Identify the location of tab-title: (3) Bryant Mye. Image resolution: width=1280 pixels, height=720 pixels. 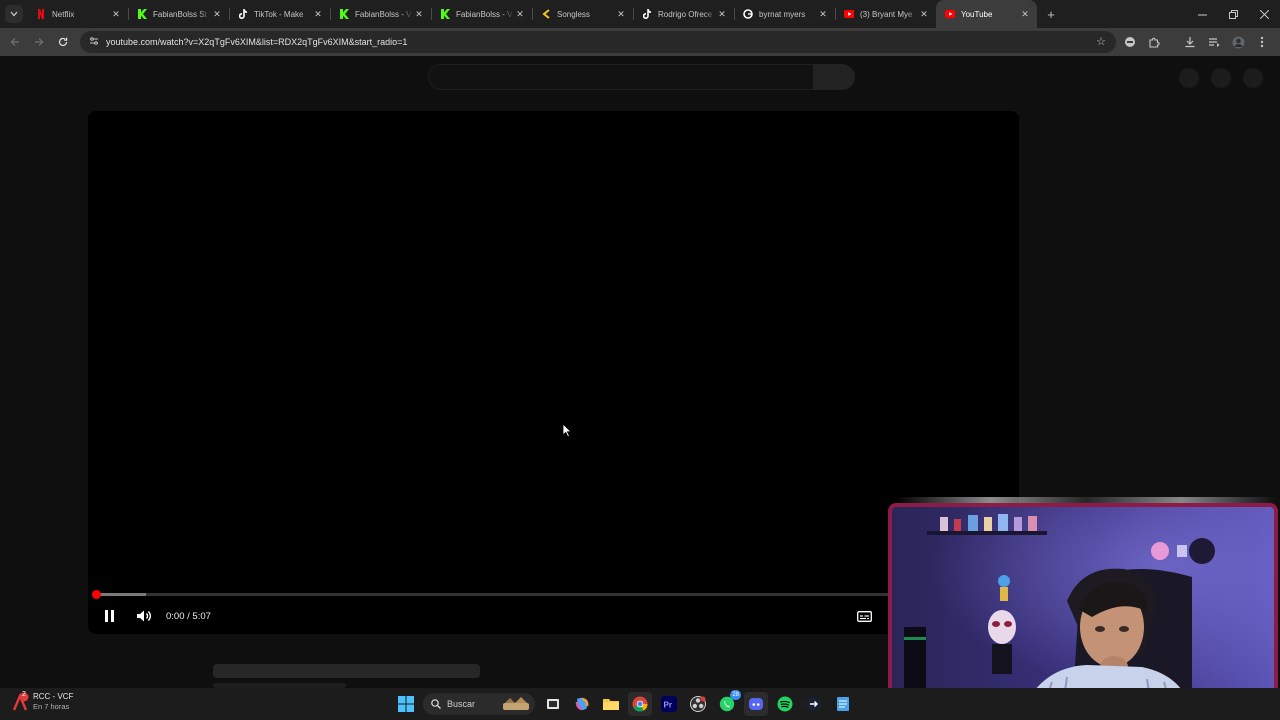
(886, 14).